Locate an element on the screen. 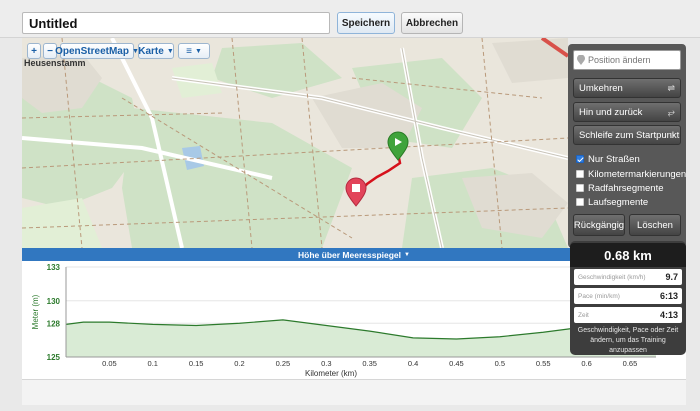  zoom-in-button: + is located at coordinates (34, 51).